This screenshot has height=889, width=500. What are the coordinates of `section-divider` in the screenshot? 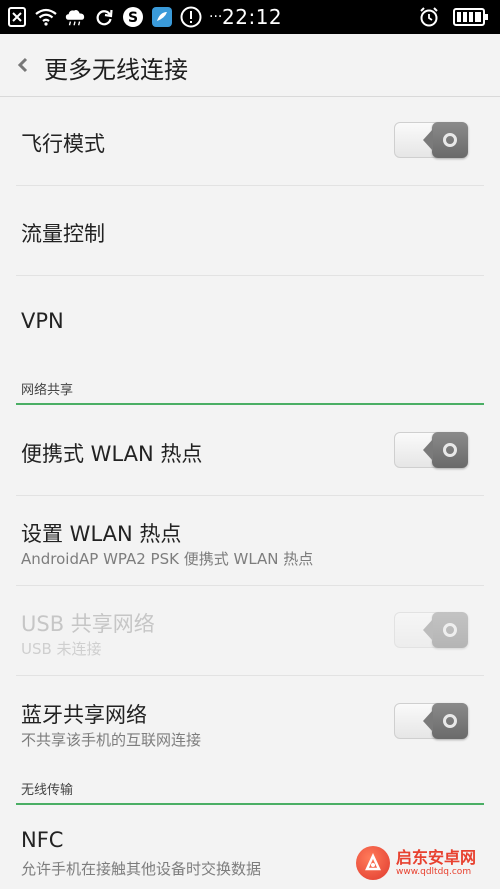 It's located at (250, 804).